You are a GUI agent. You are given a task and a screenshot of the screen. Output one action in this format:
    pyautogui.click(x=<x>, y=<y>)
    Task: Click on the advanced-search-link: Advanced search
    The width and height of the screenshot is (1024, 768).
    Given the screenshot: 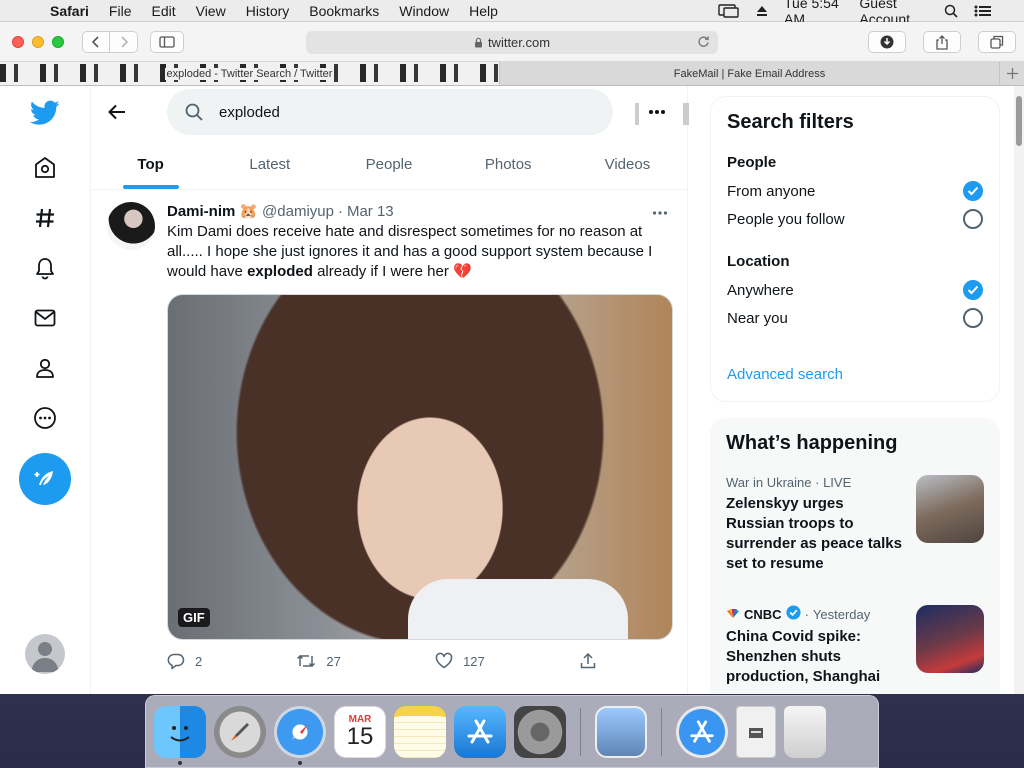 What is the action you would take?
    pyautogui.click(x=855, y=374)
    